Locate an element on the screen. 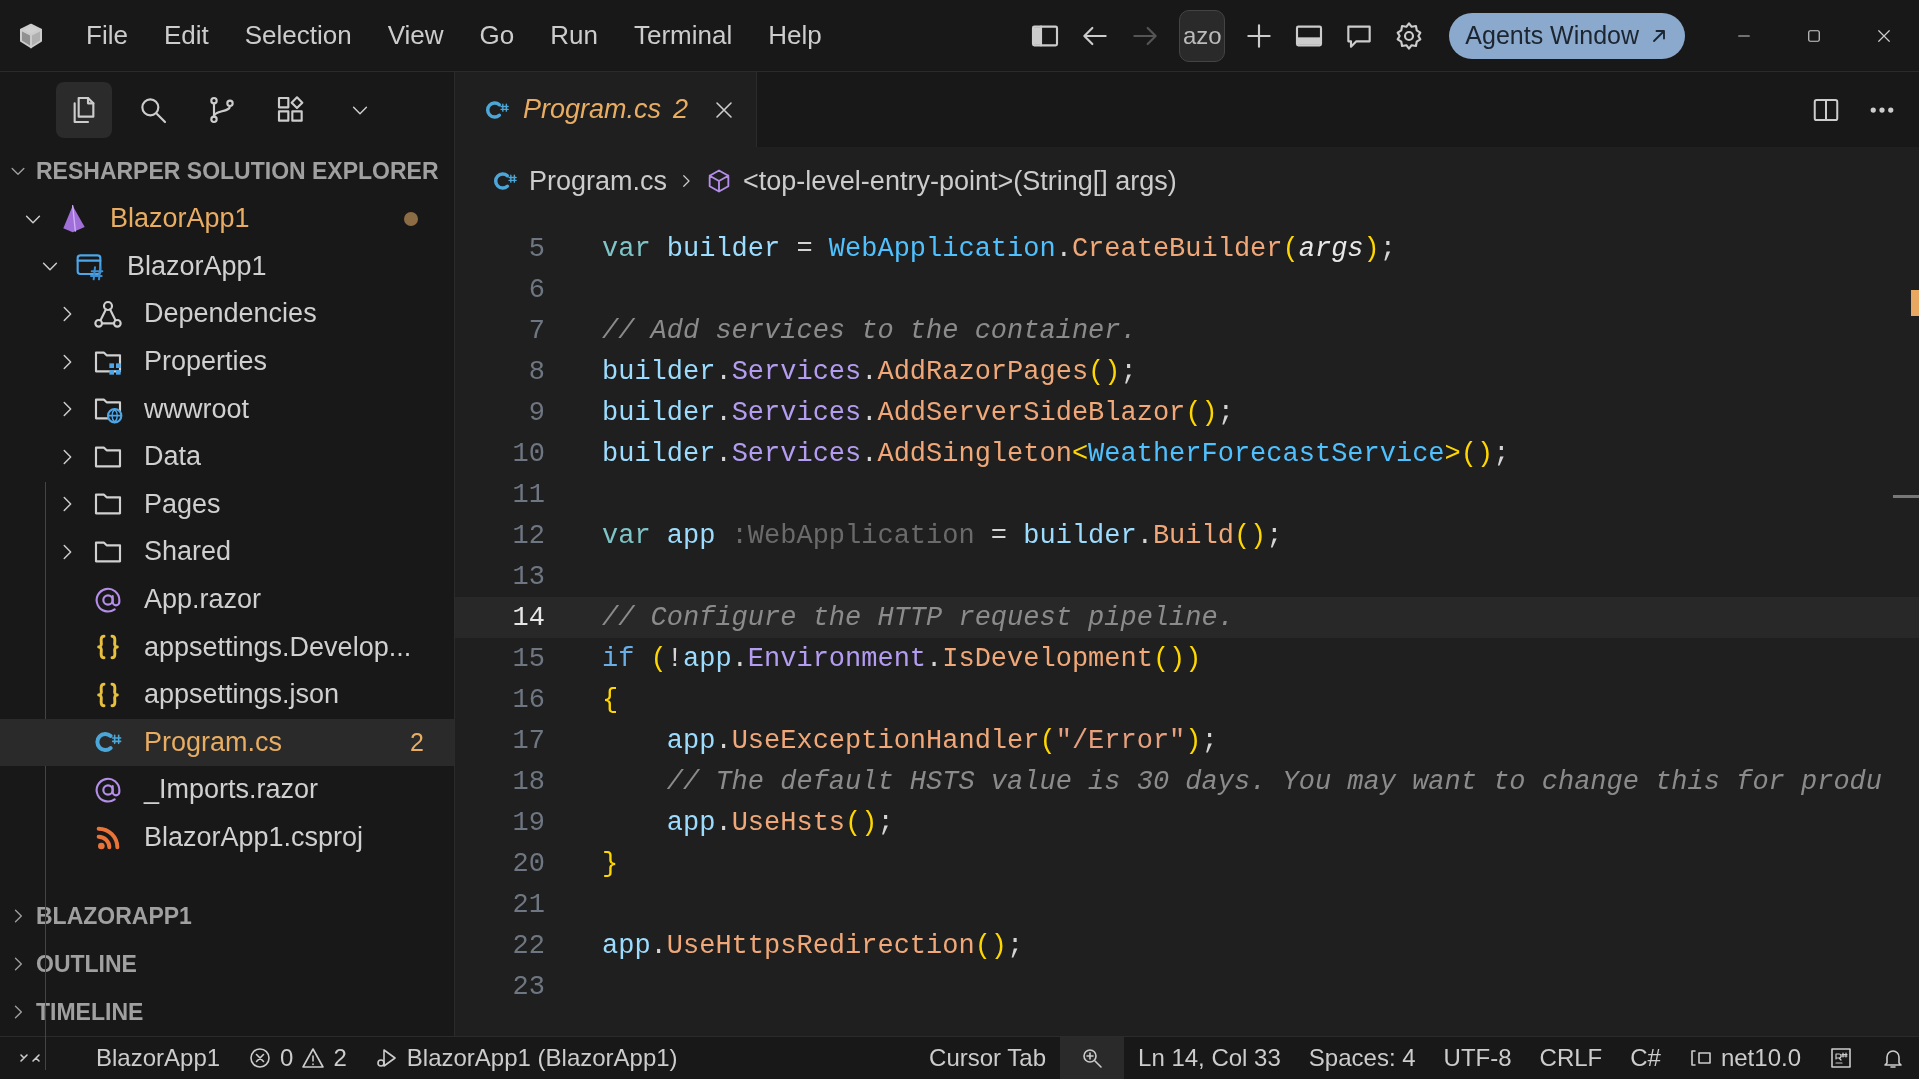 This screenshot has height=1079, width=1919. line-number: 5 is located at coordinates (536, 248).